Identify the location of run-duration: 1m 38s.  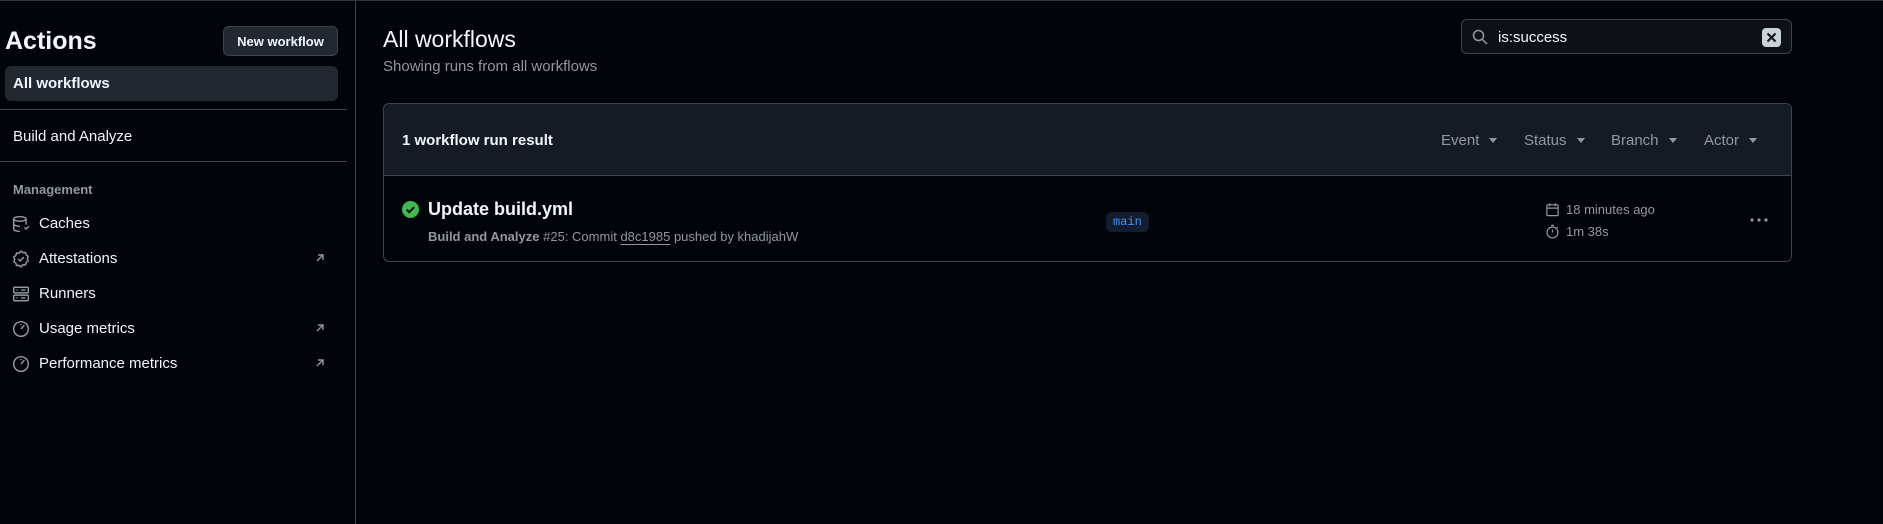
(1577, 231).